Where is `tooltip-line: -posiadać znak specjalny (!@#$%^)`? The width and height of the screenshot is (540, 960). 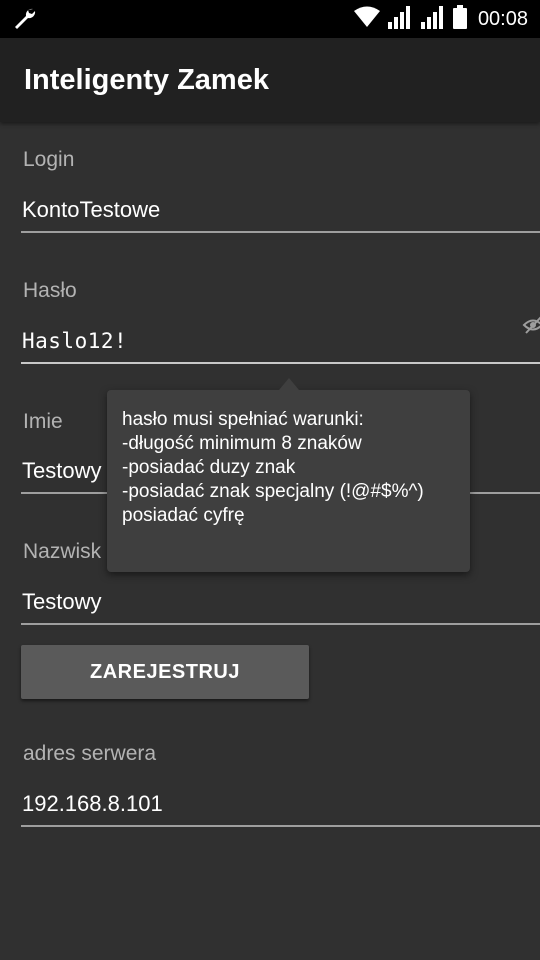
tooltip-line: -posiadać znak specjalny (!@#$%^) is located at coordinates (273, 491).